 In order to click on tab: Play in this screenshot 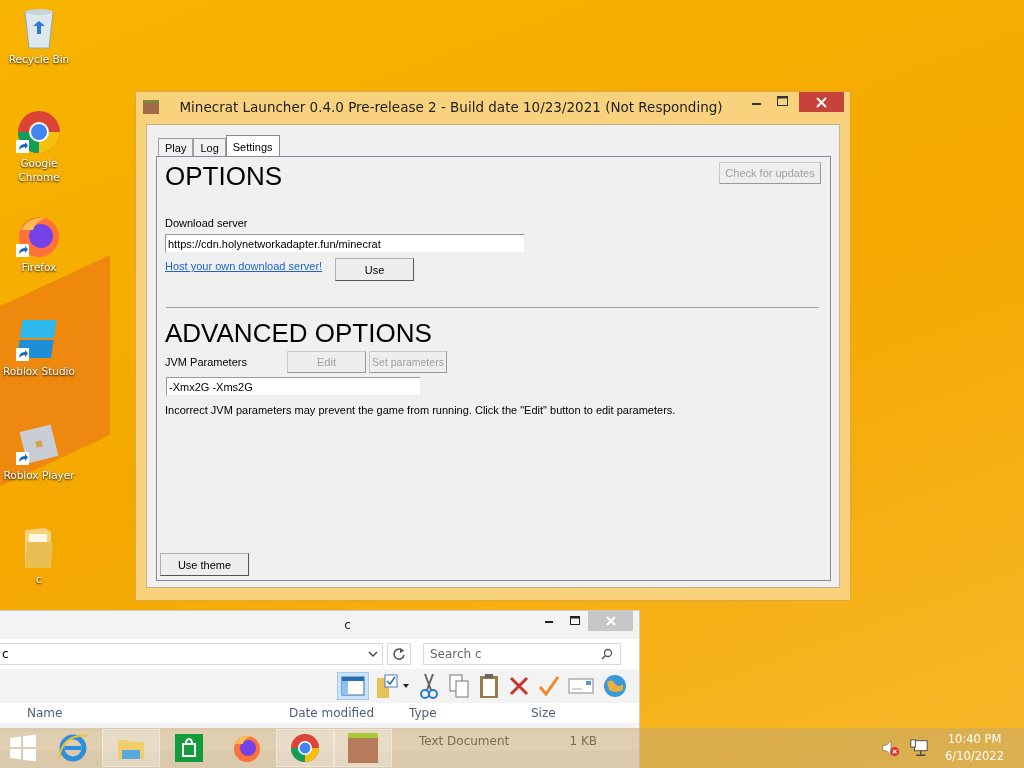, I will do `click(176, 147)`.